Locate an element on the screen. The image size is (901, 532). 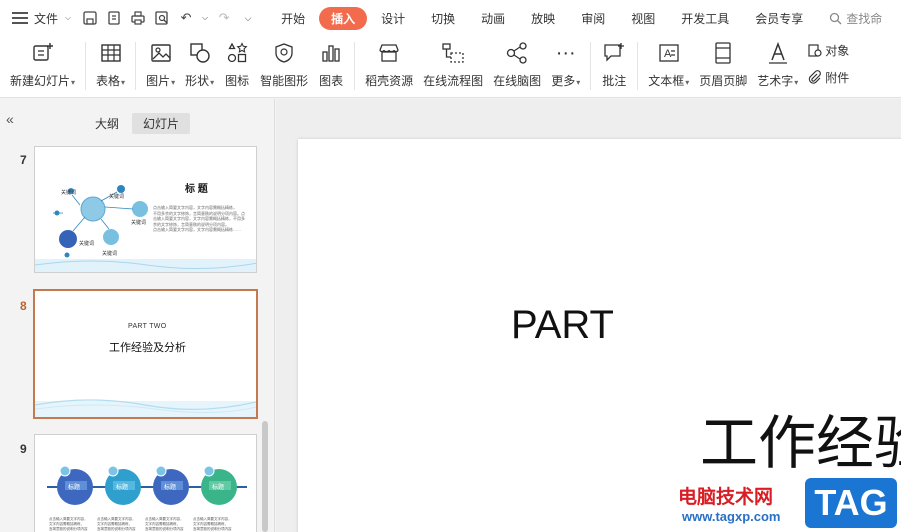
site-watermark: 电脑技术网 www.tagxp.com TAG is located at coordinates (789, 505).